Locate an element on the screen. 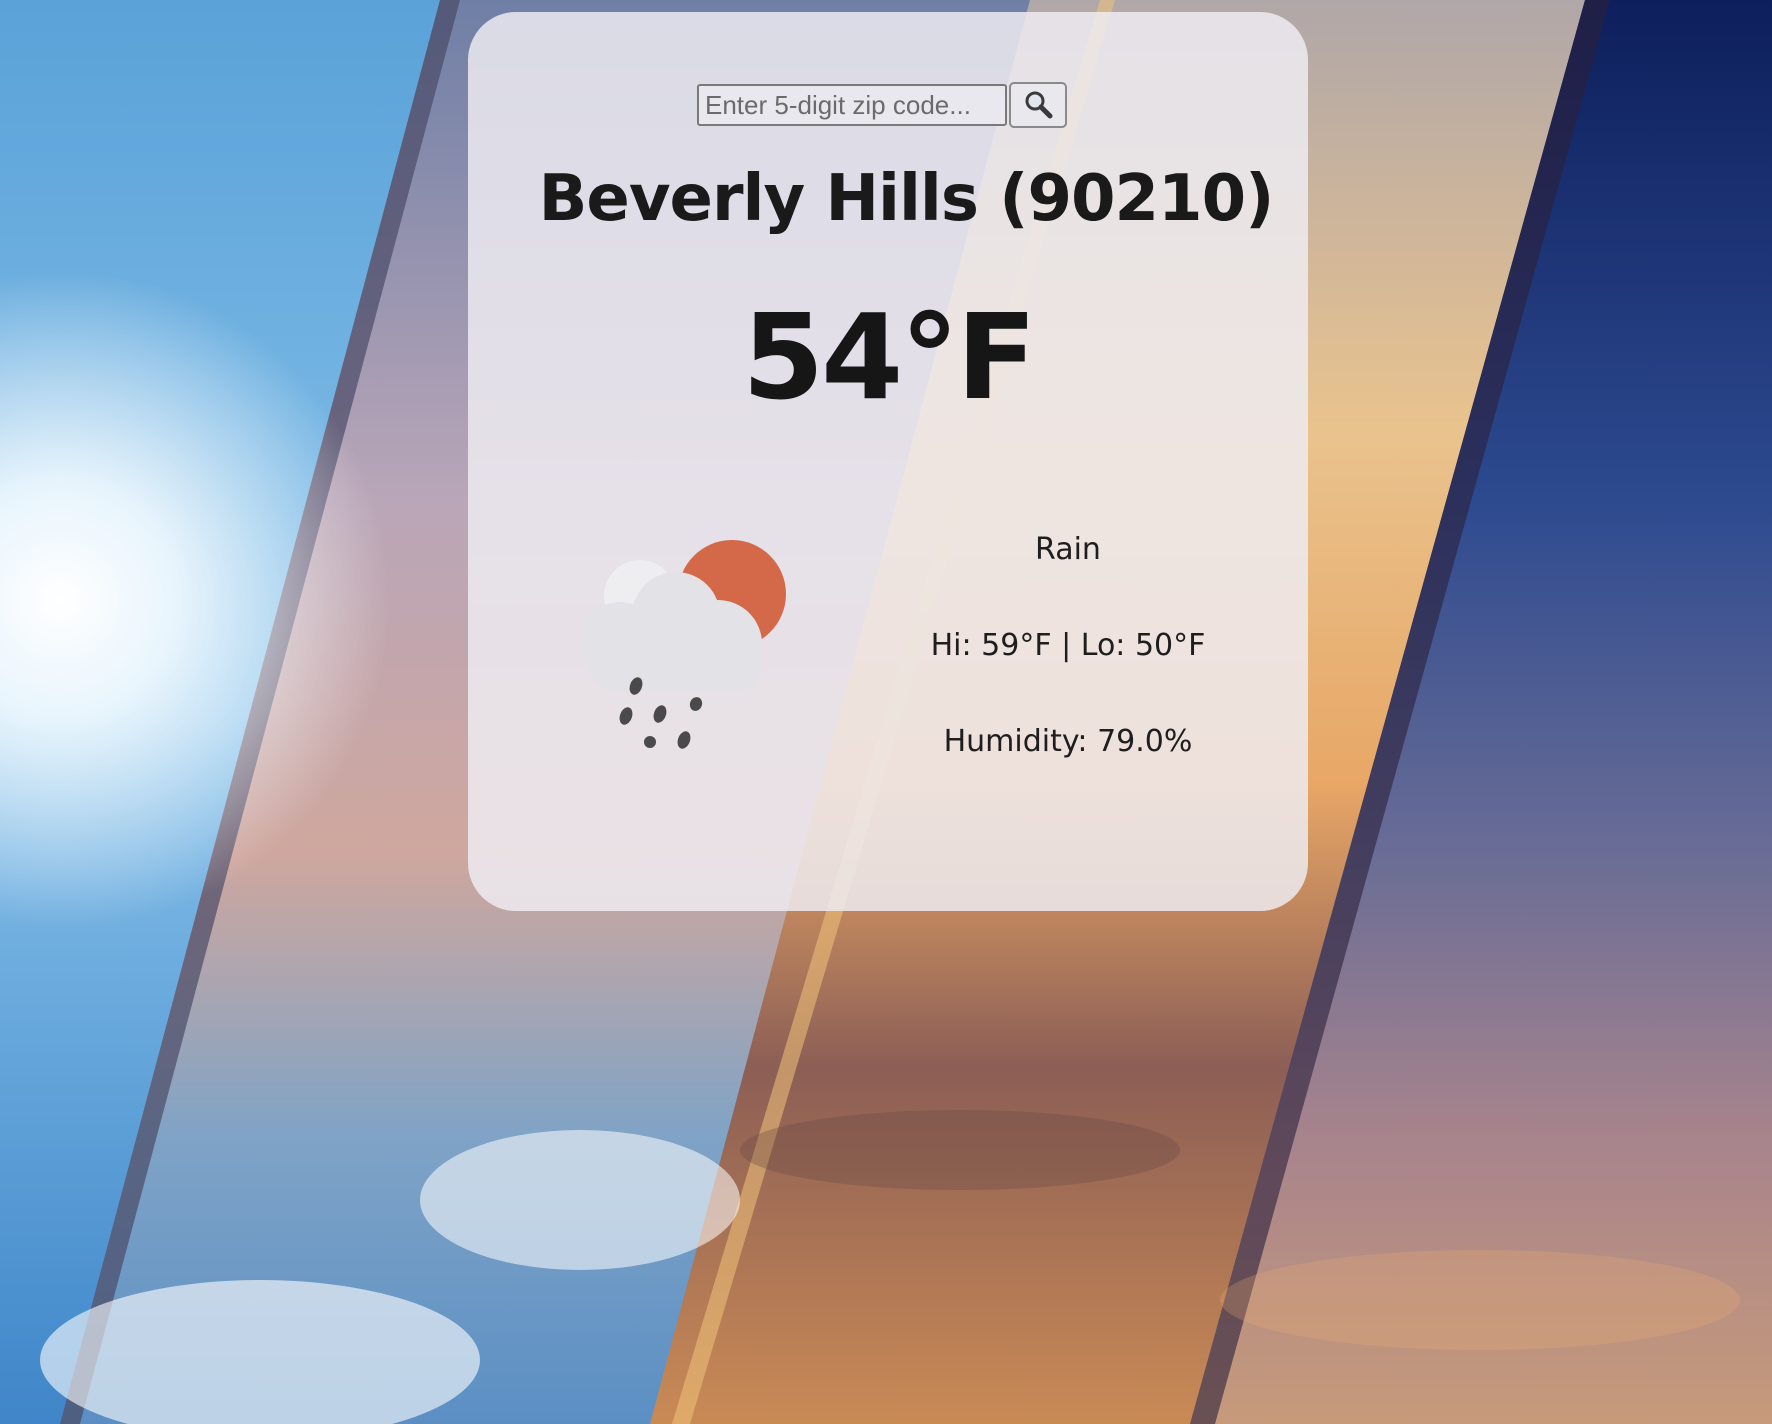 The height and width of the screenshot is (1424, 1772). search-button is located at coordinates (1038, 105).